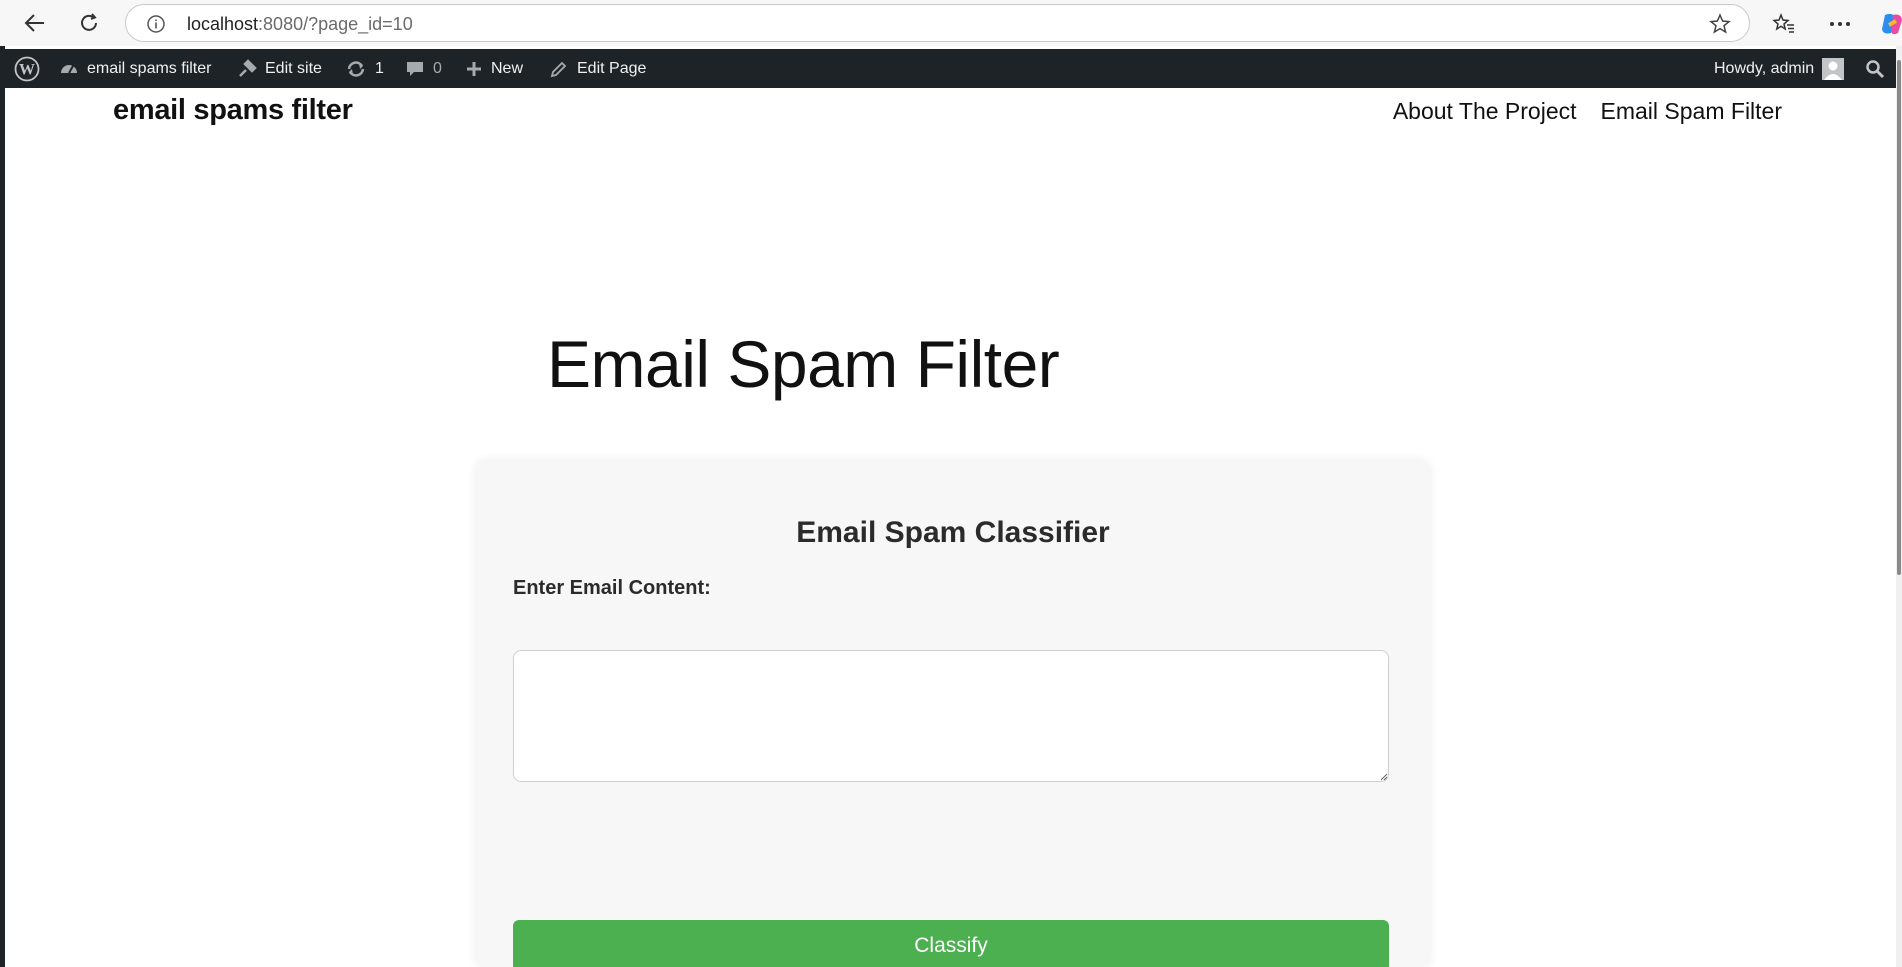 The width and height of the screenshot is (1902, 967). What do you see at coordinates (335, 24) in the screenshot?
I see `url-path: :8080/?page_id=10` at bounding box center [335, 24].